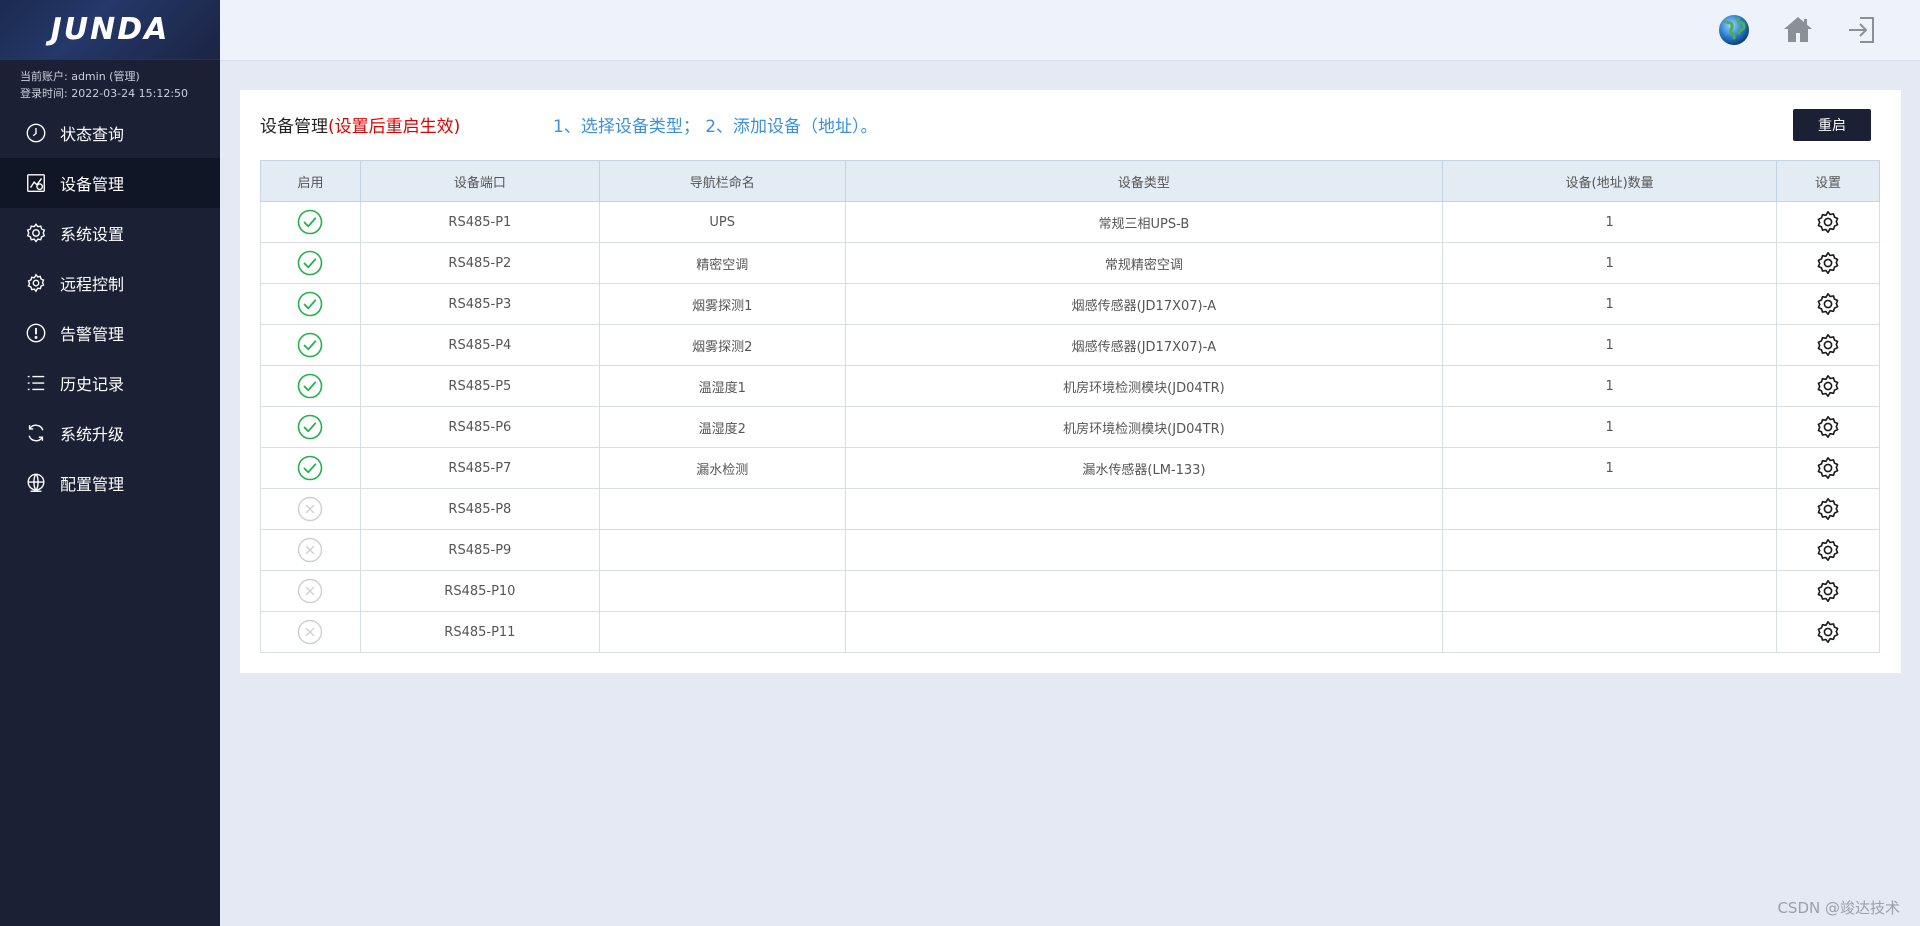  I want to click on sidebar-item-system-settings: 系统设置, so click(110, 233).